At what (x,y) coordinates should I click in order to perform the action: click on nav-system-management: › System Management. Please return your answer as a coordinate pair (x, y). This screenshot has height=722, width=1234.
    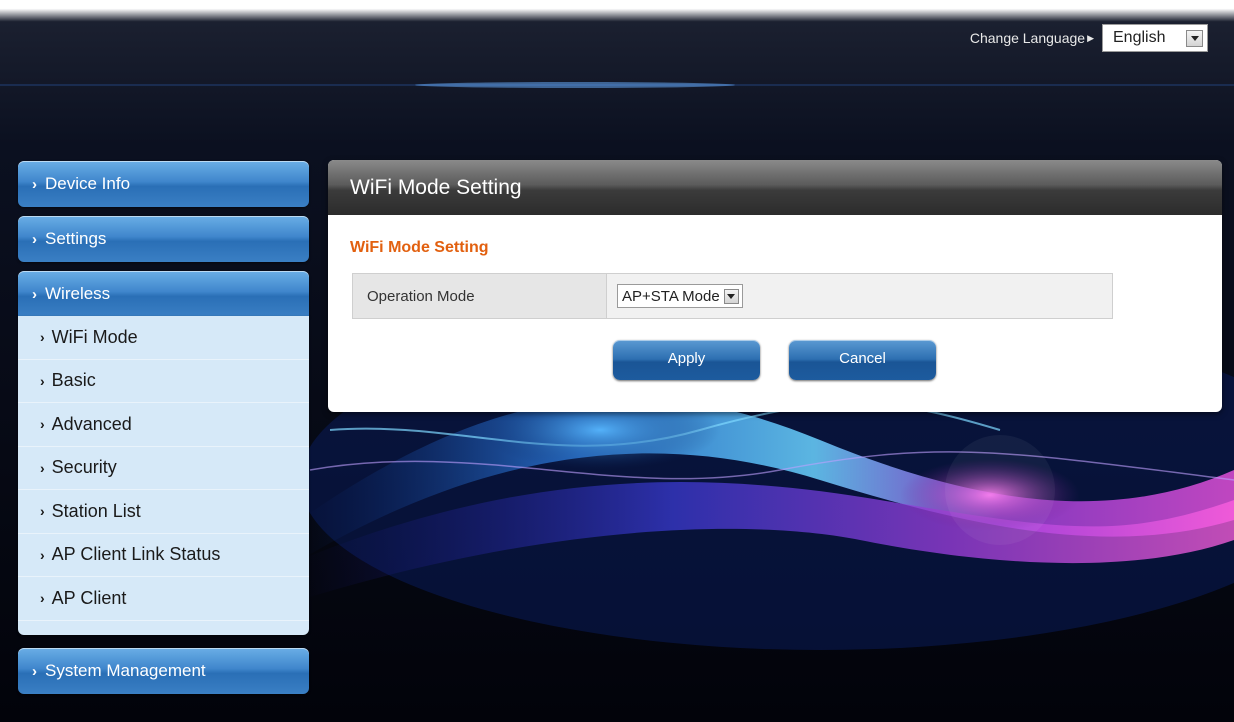
    Looking at the image, I should click on (163, 671).